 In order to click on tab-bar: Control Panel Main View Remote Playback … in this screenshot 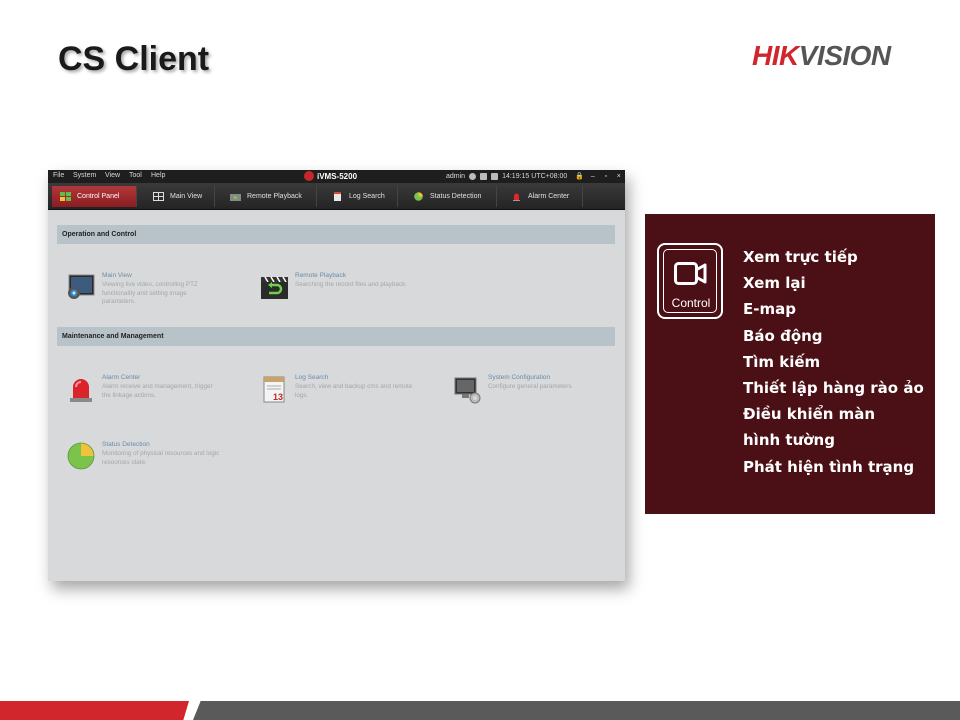, I will do `click(336, 196)`.